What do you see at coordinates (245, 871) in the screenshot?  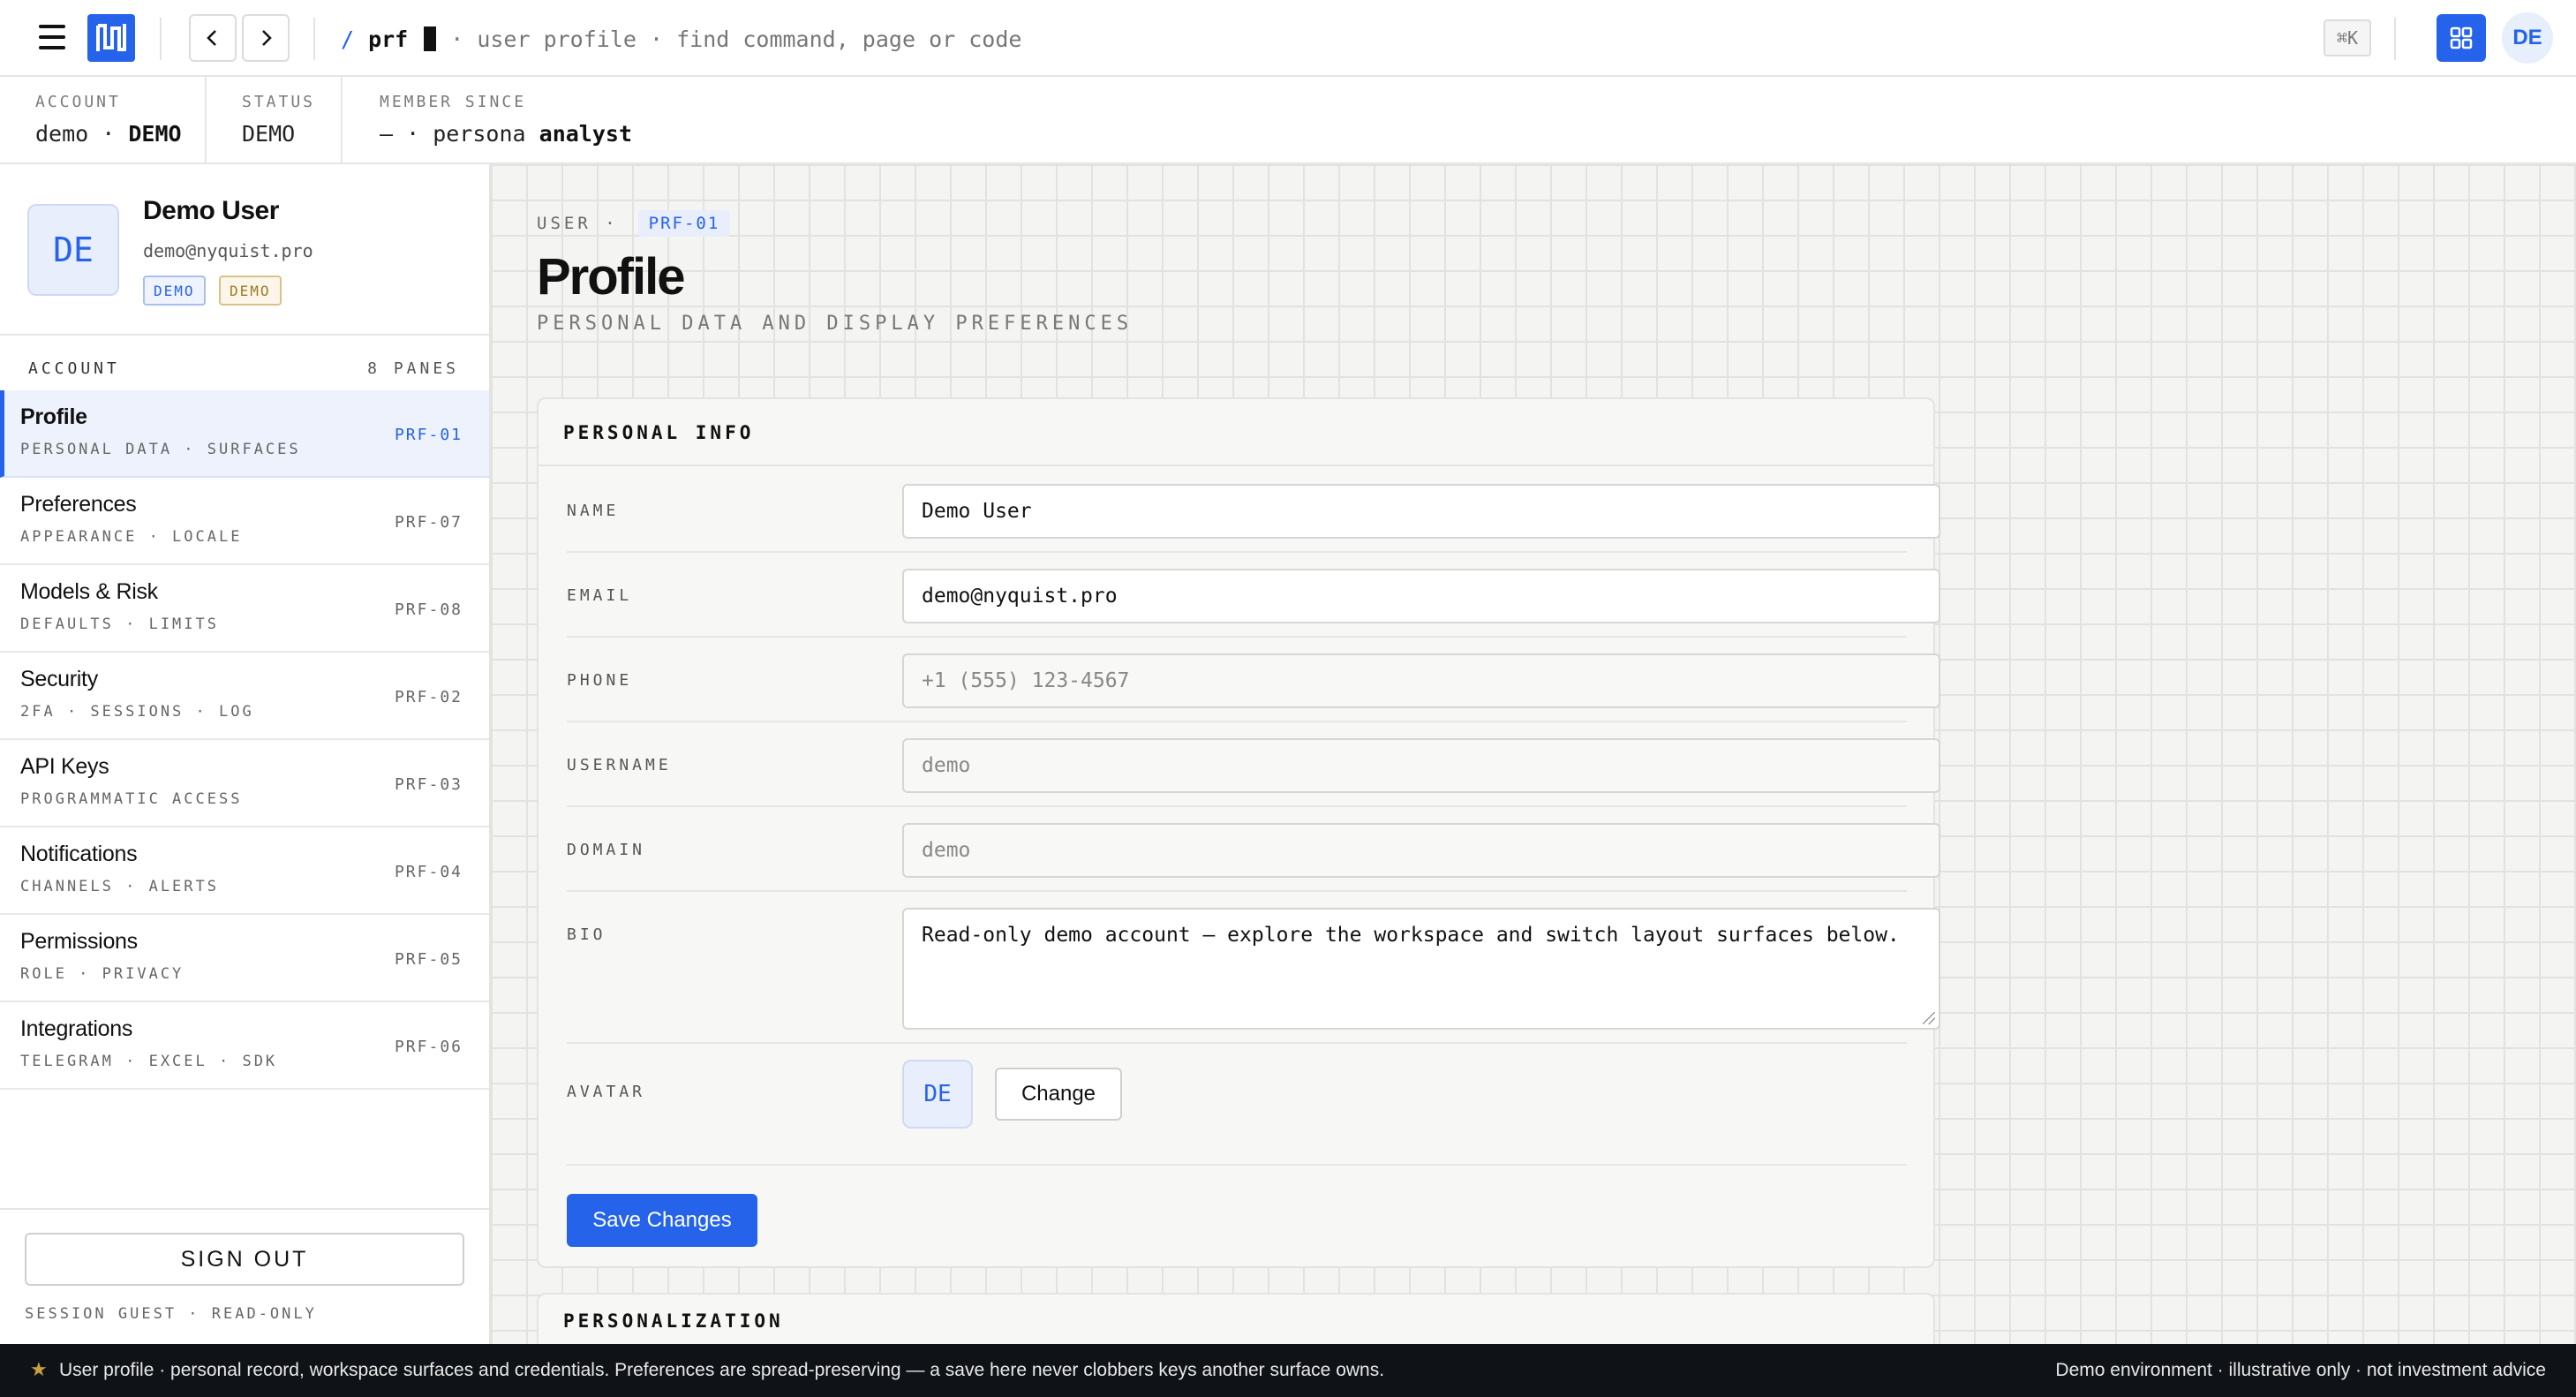 I see `sidebar-item-notifications: Notifications CHANNELS · ALERTS PRF-04` at bounding box center [245, 871].